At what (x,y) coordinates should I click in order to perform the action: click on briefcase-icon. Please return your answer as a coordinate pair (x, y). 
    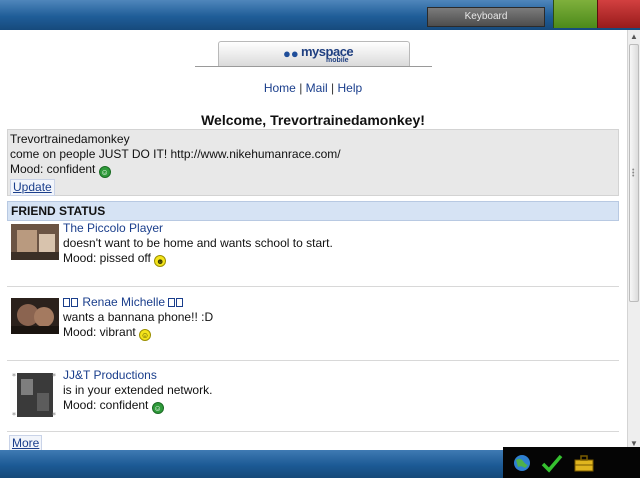
    Looking at the image, I should click on (584, 463).